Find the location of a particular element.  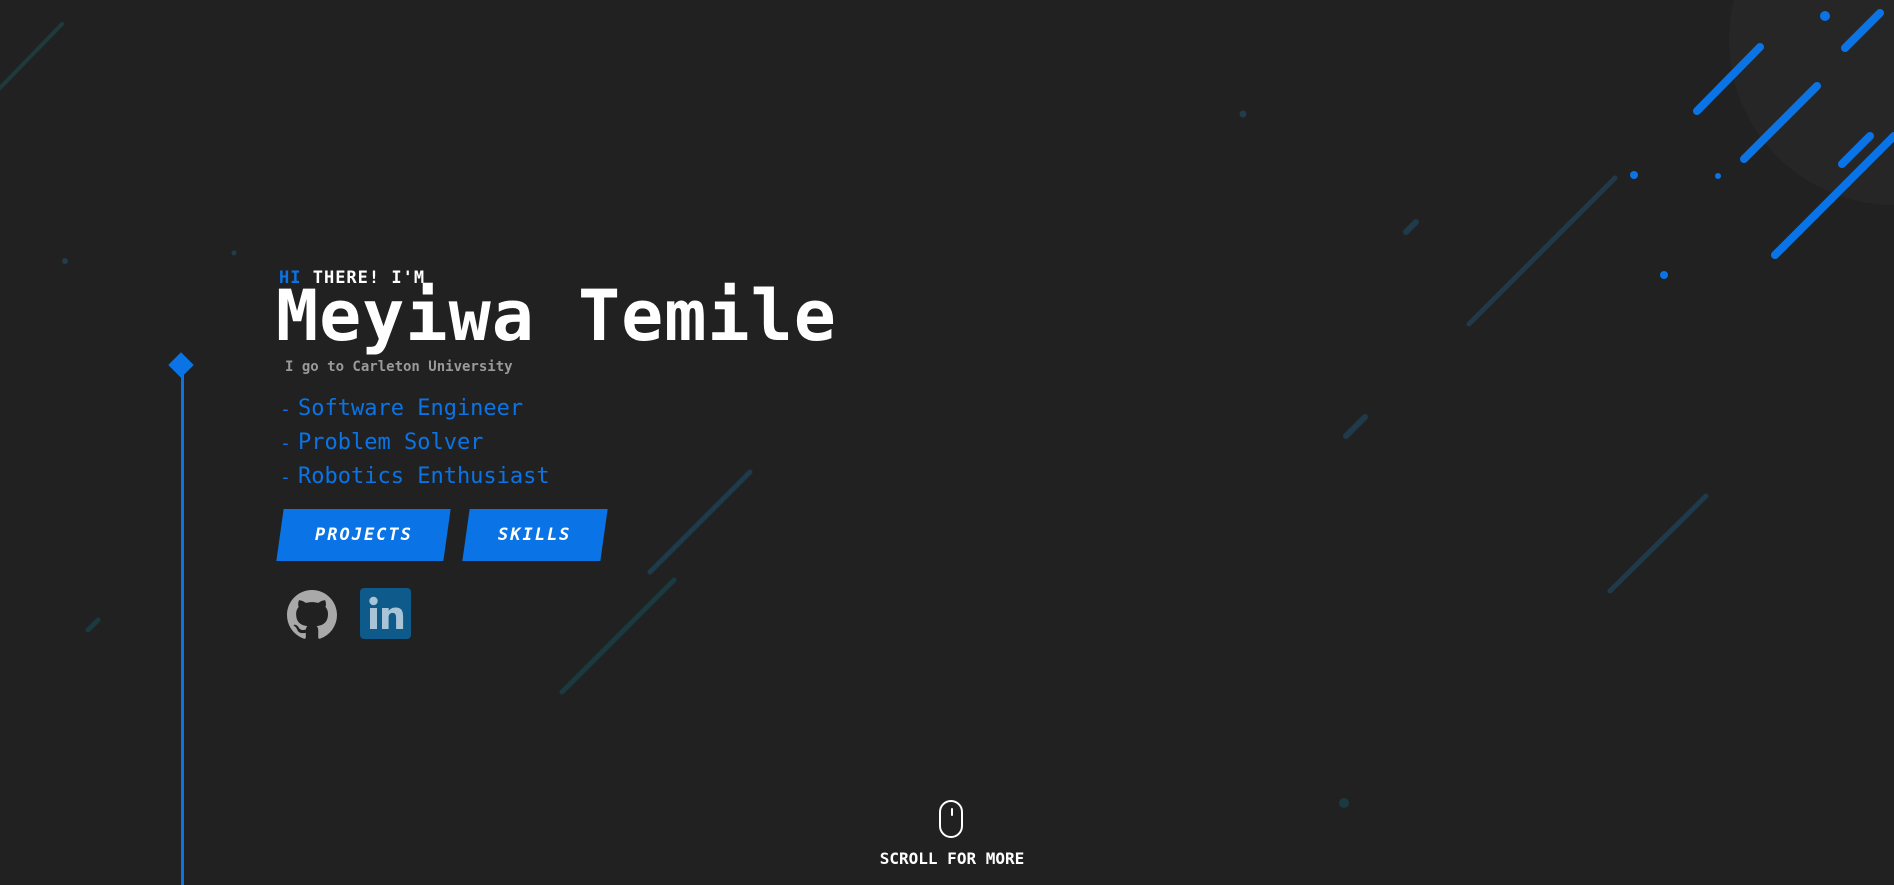

skills-button-label: SKILLS is located at coordinates (535, 535).